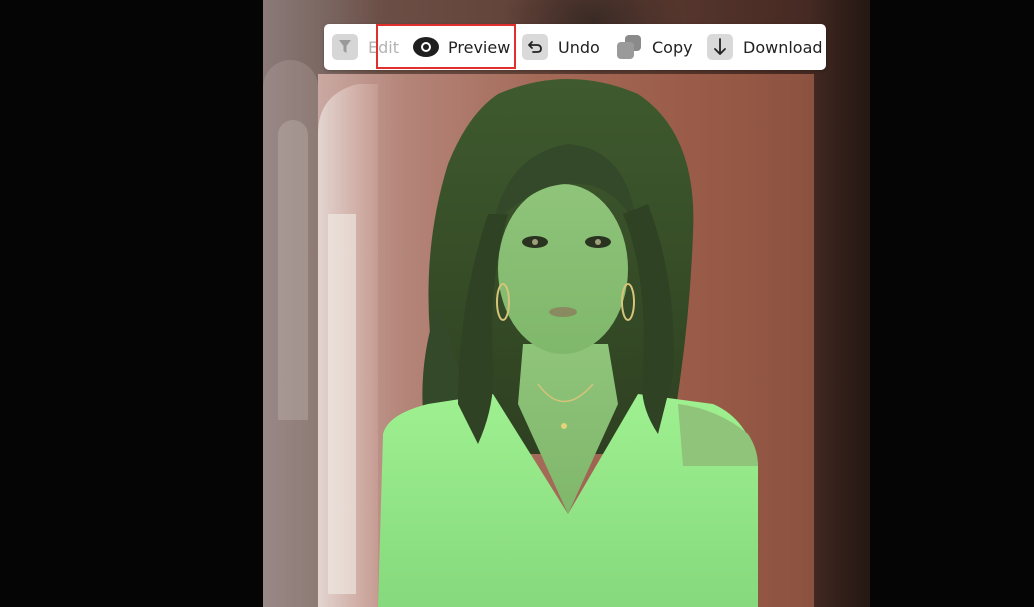 This screenshot has width=1034, height=607. Describe the element at coordinates (783, 47) in the screenshot. I see `download-label: Download` at that location.